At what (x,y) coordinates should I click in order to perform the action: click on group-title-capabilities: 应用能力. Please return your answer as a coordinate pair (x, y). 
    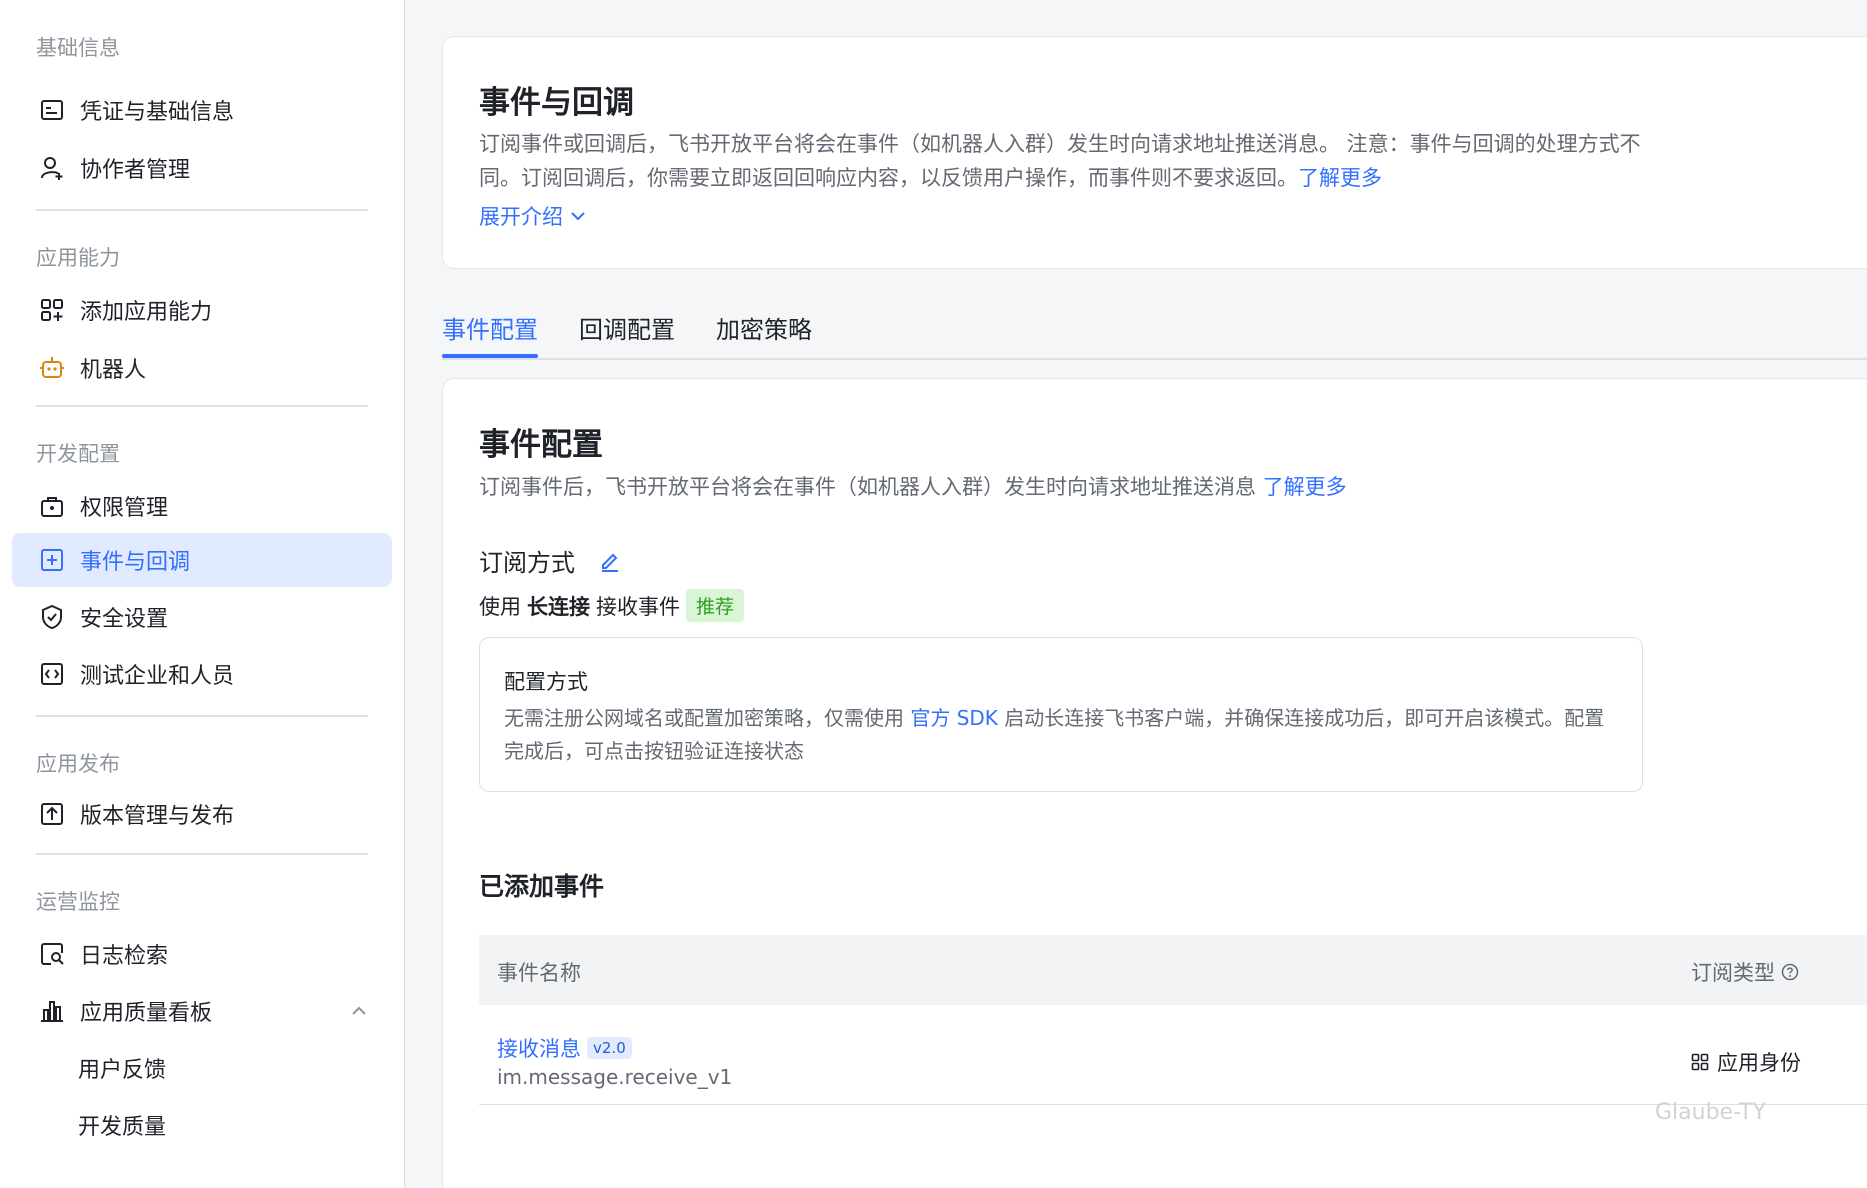
    Looking at the image, I should click on (78, 258).